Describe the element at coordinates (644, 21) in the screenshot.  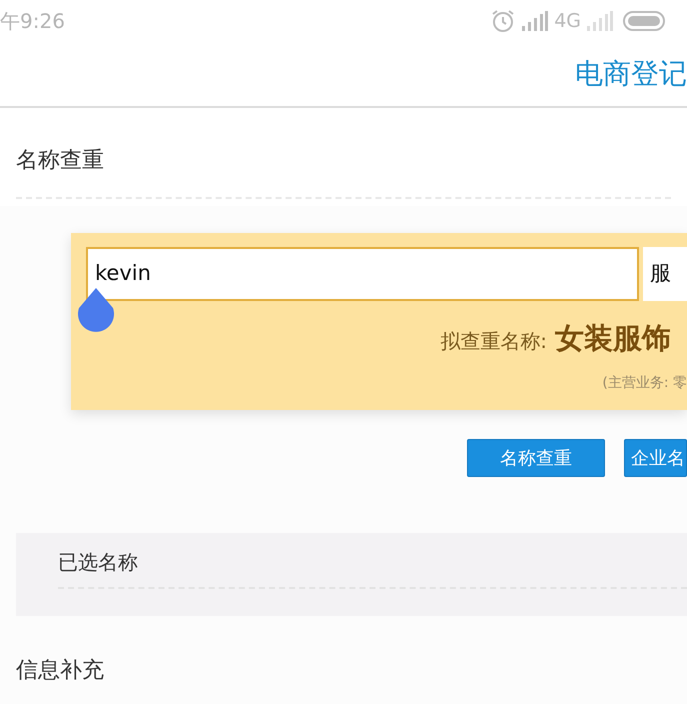
I see `battery-icon` at that location.